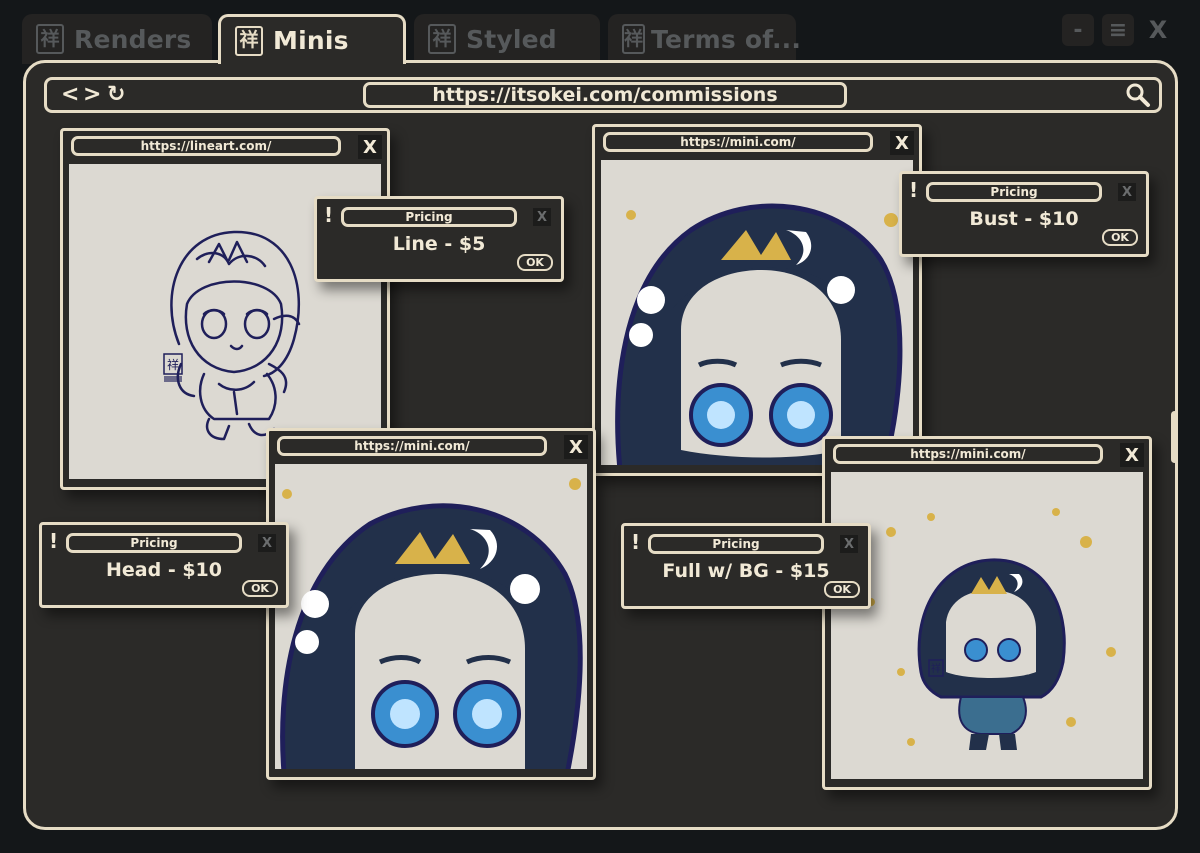 The width and height of the screenshot is (1200, 853). What do you see at coordinates (92, 95) in the screenshot?
I see `forward-icon: >` at bounding box center [92, 95].